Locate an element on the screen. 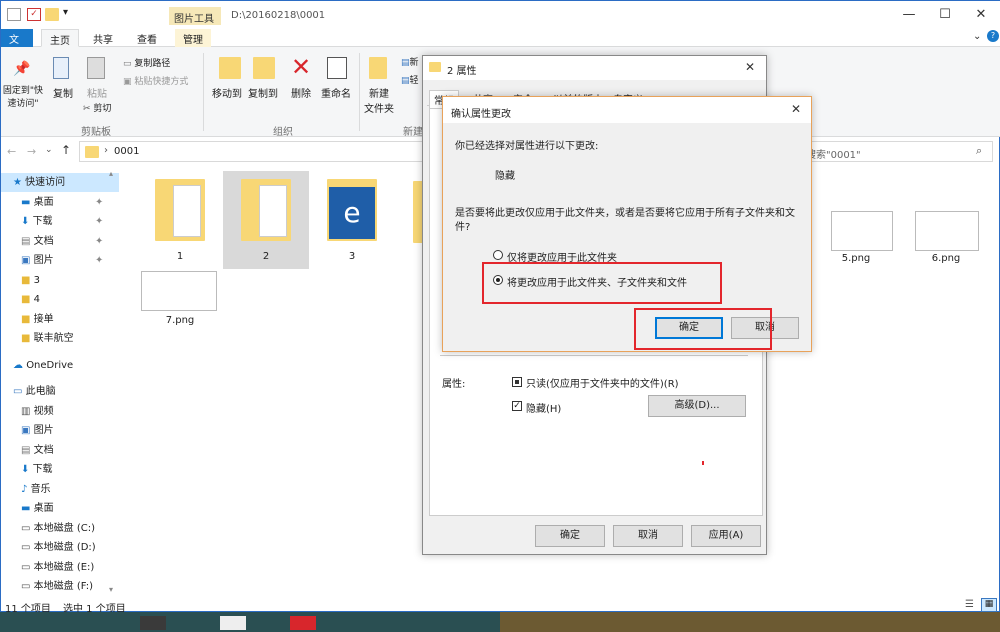 The height and width of the screenshot is (632, 1000). sidebar-item-jiedan: ■ 接单 is located at coordinates (60, 319).